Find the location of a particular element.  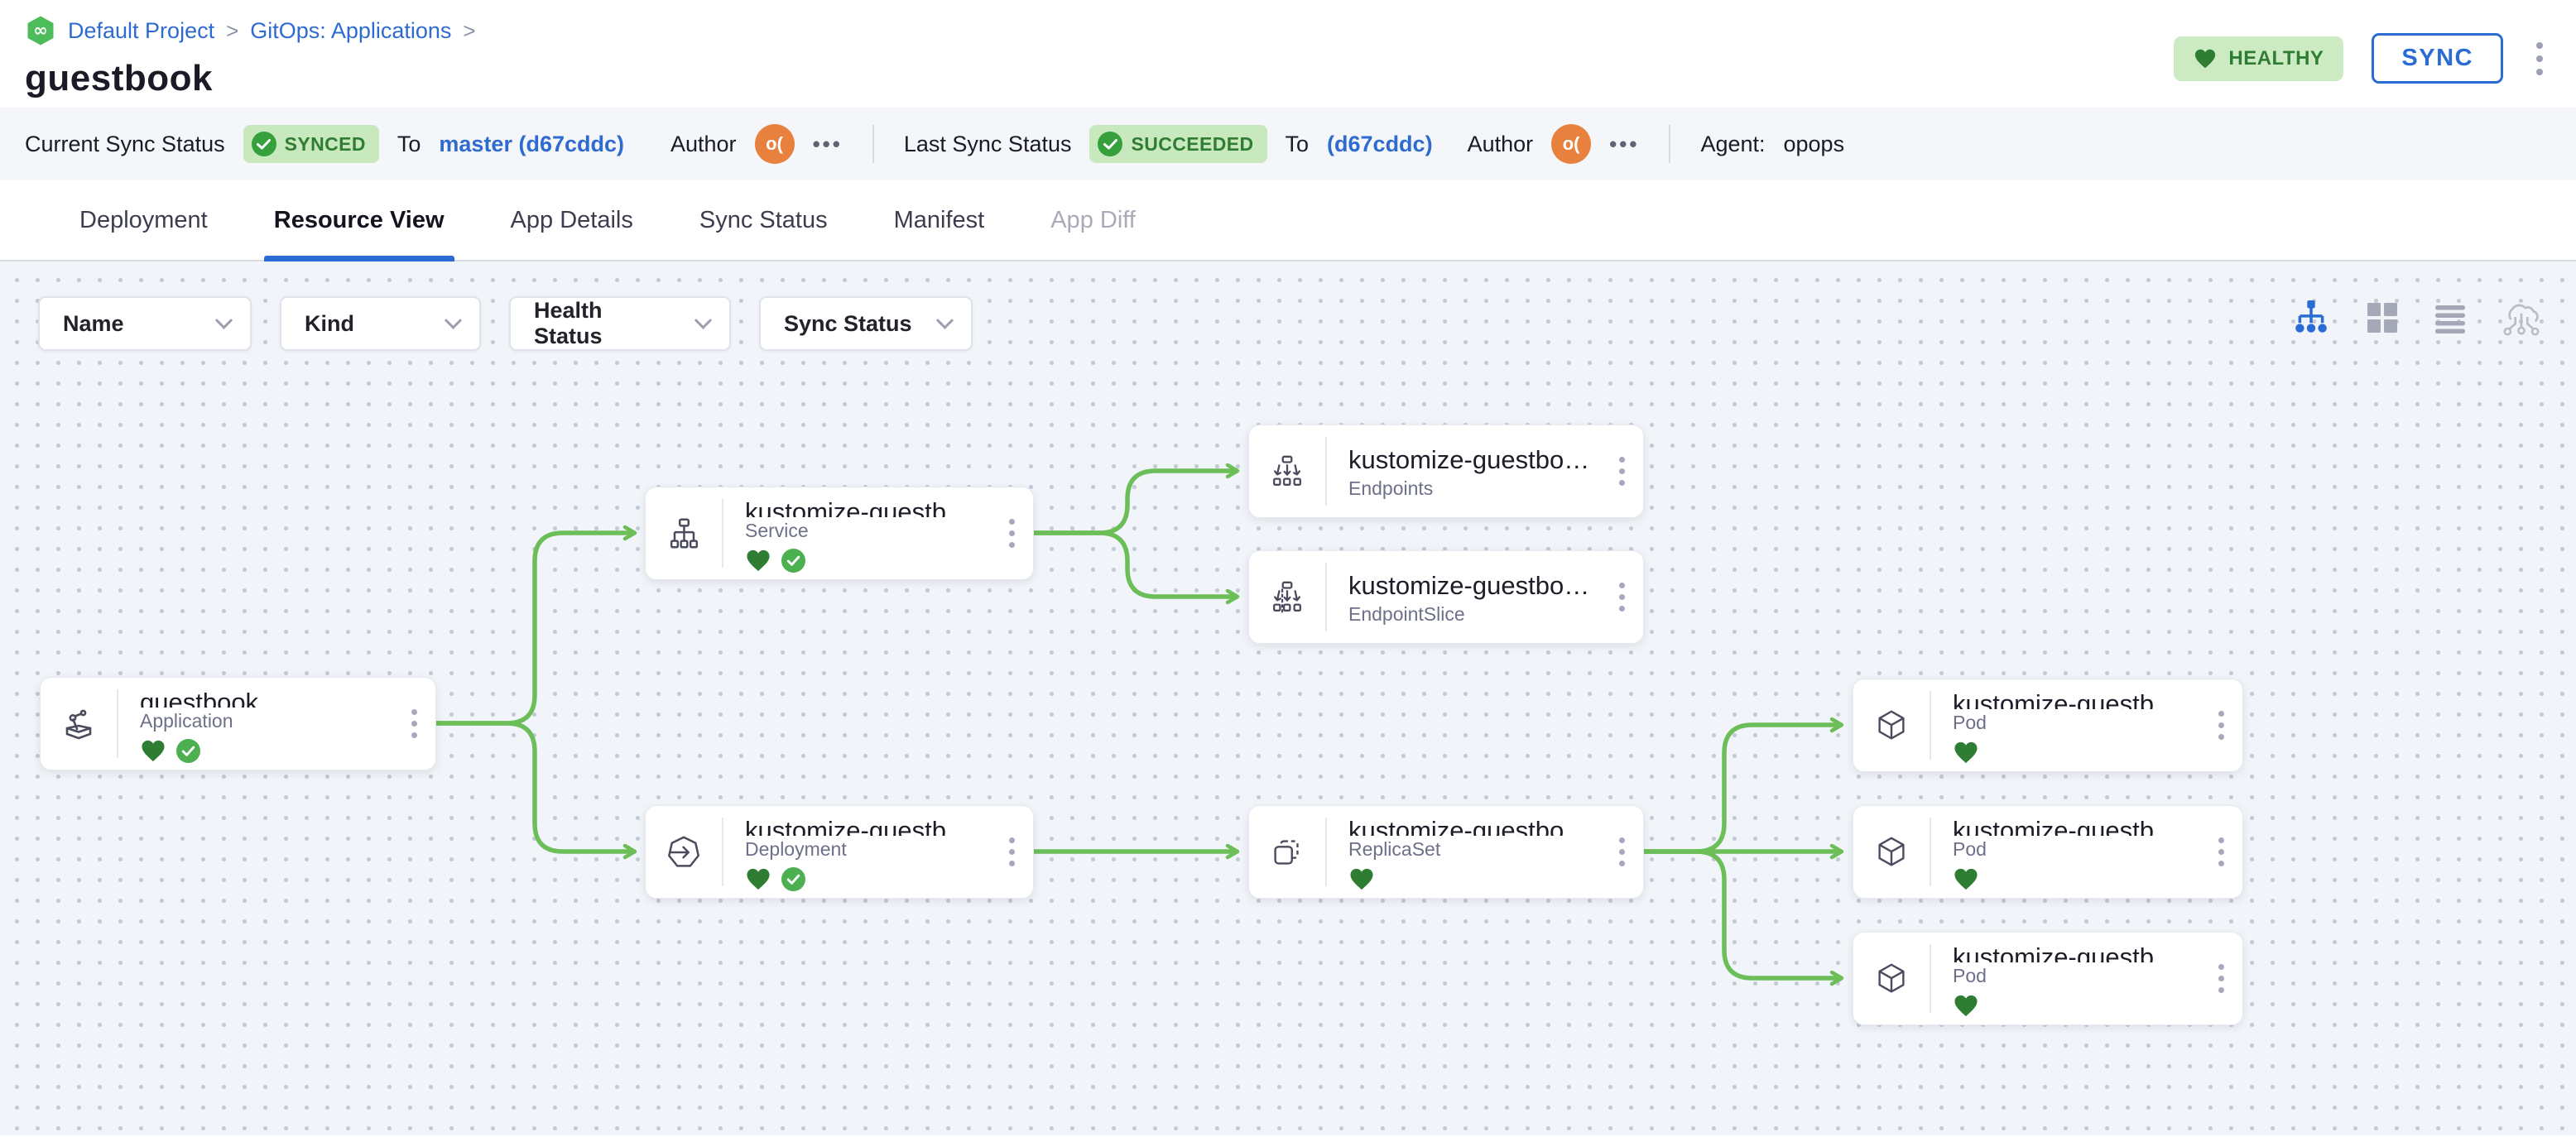

tab-resource-view: Resource View is located at coordinates (359, 220).